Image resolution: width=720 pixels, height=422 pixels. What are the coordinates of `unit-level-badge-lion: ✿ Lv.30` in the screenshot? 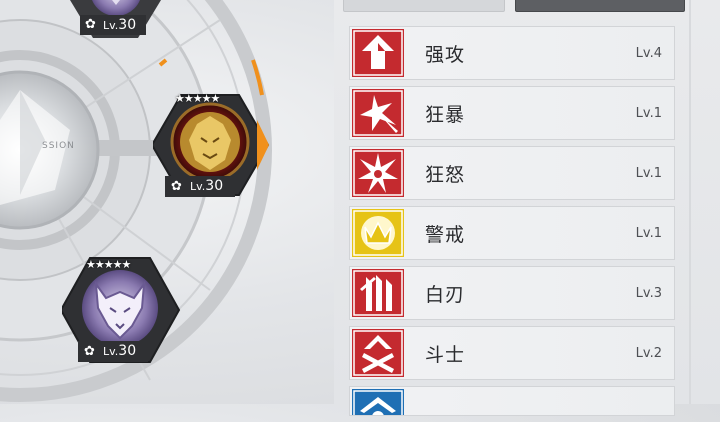 It's located at (200, 186).